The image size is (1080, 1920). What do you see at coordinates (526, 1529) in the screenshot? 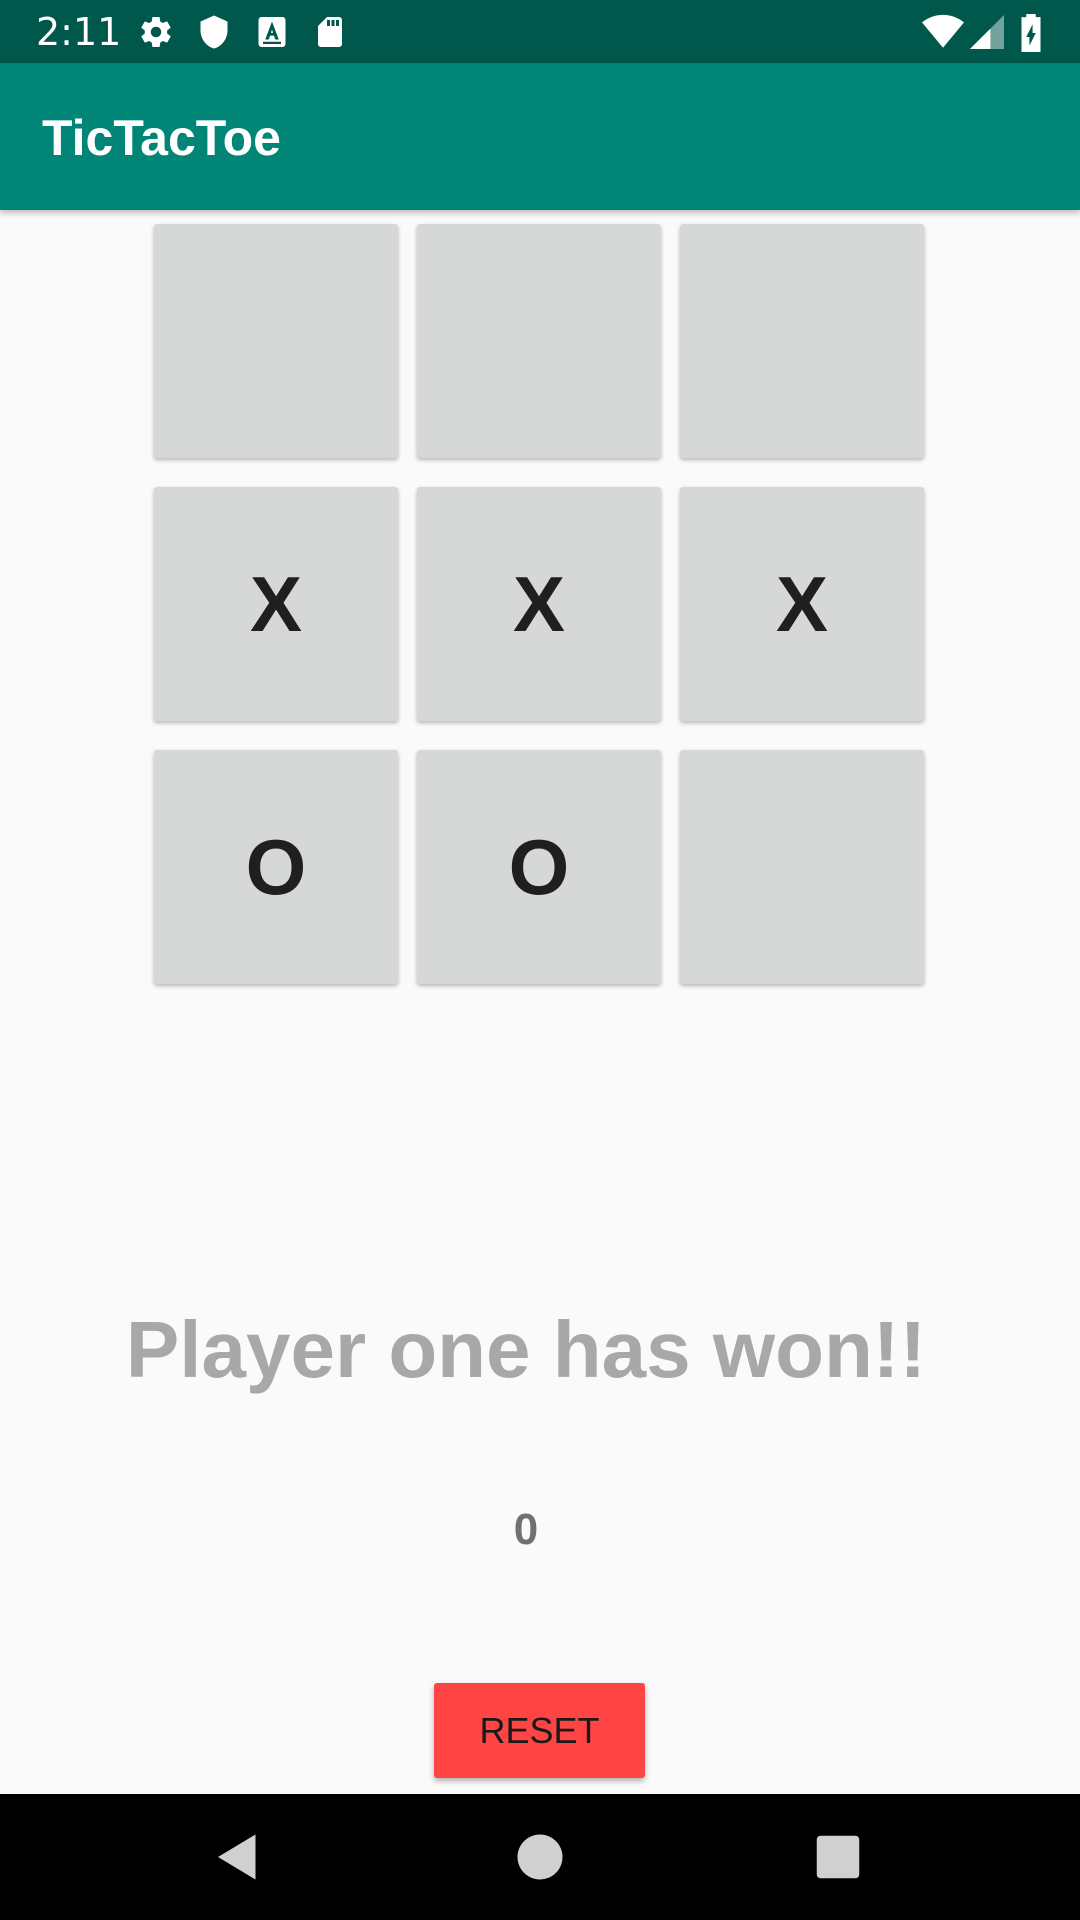
I see `score-counter: 0` at bounding box center [526, 1529].